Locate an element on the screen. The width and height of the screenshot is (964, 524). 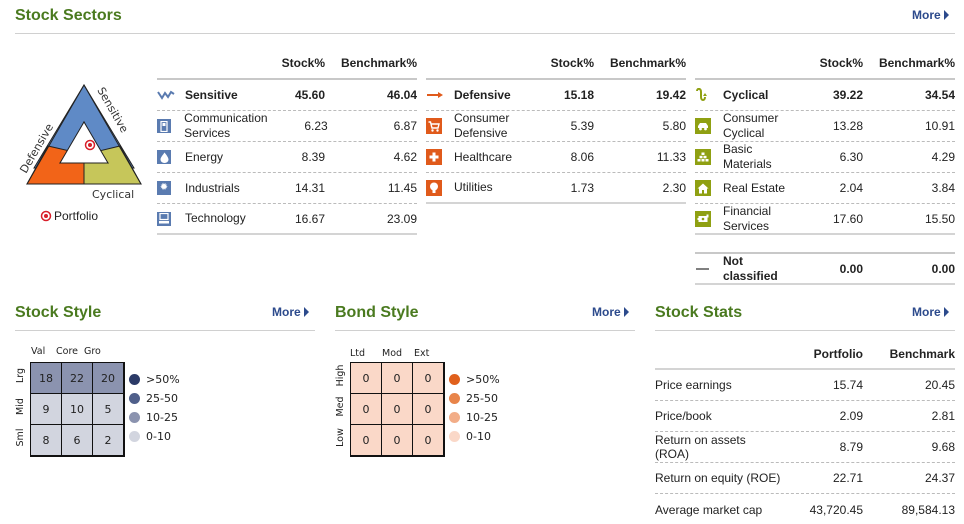
cross-icon is located at coordinates (434, 157).